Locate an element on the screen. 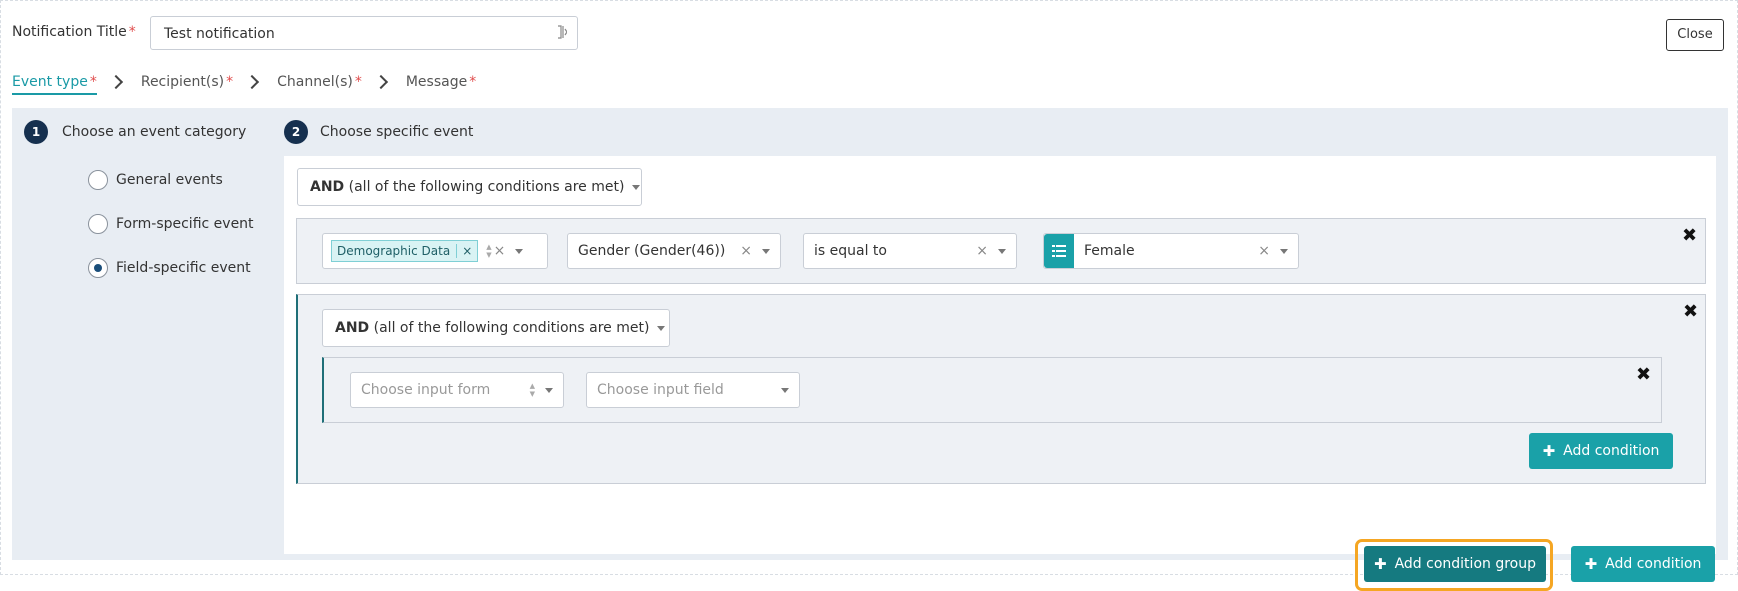  category-option-field-specific: Field-specific event is located at coordinates (169, 268).